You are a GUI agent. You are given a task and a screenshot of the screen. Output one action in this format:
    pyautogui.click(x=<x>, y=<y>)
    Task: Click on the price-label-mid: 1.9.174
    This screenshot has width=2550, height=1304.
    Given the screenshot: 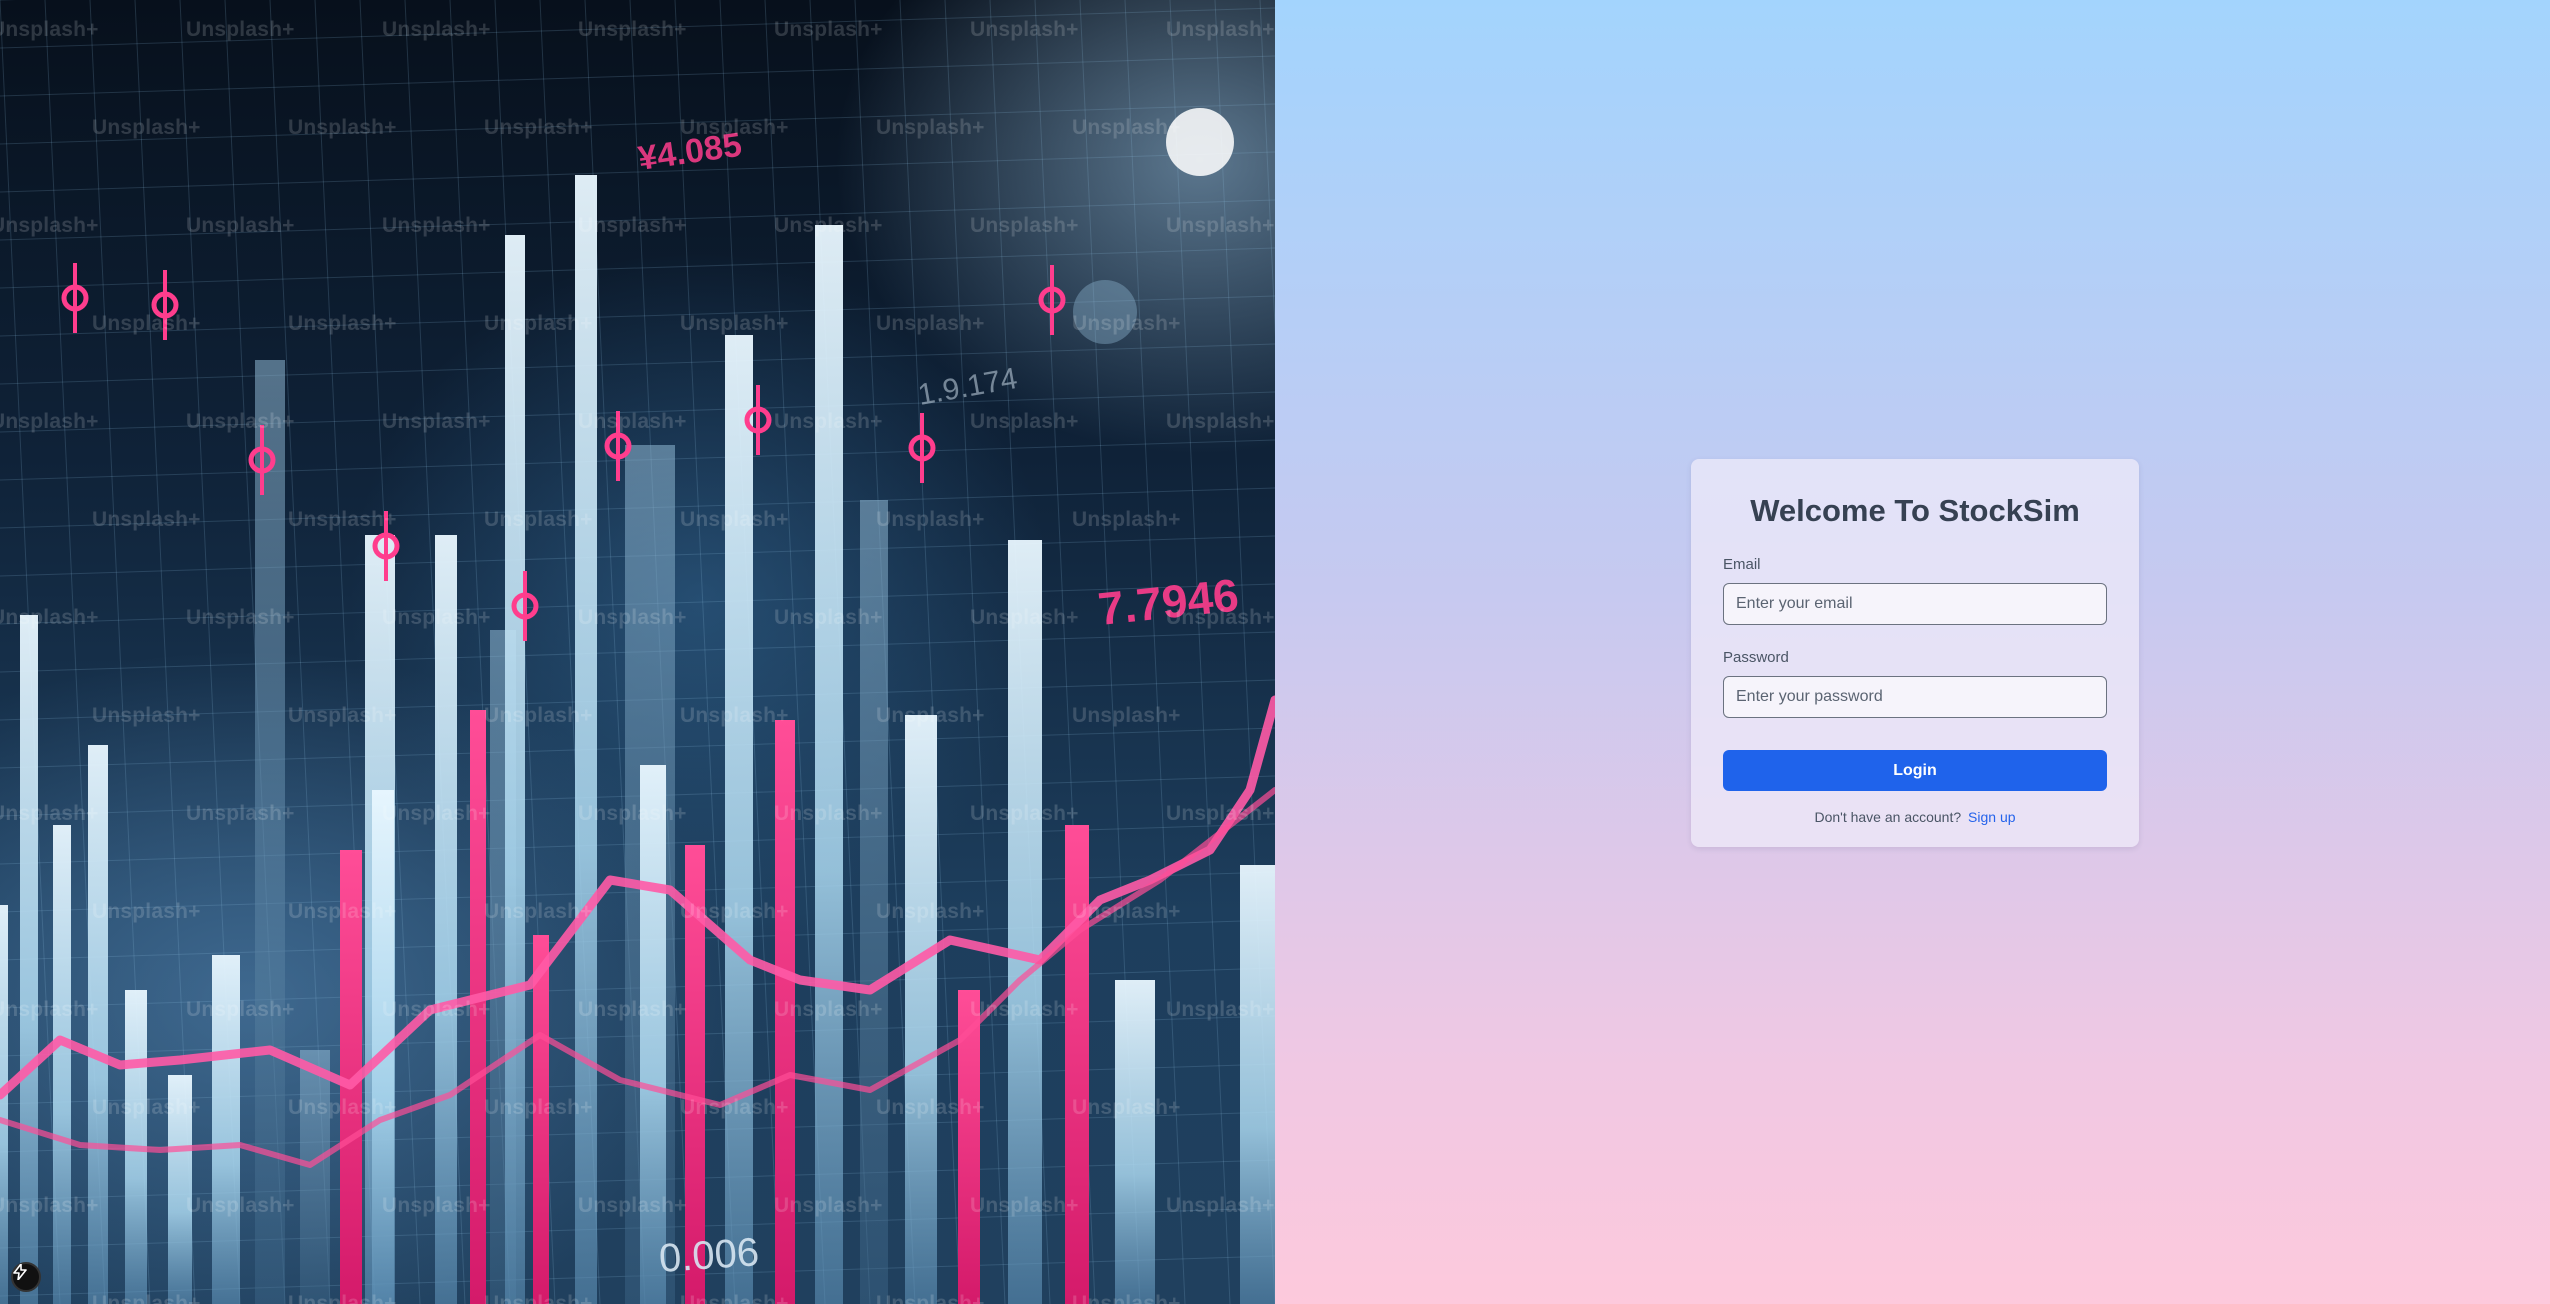 What is the action you would take?
    pyautogui.click(x=967, y=387)
    